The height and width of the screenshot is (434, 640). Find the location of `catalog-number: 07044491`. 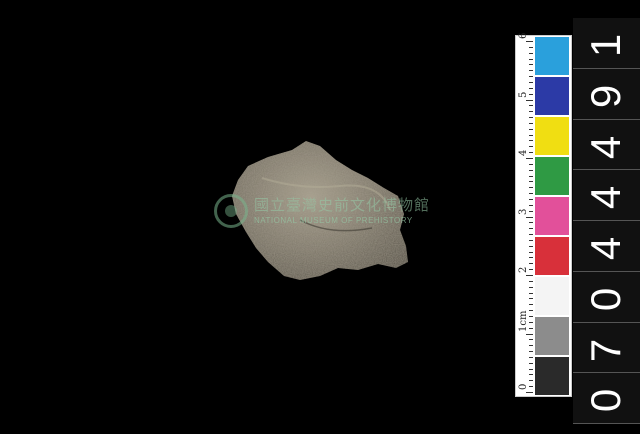

catalog-number: 07044491 is located at coordinates (606, 221).